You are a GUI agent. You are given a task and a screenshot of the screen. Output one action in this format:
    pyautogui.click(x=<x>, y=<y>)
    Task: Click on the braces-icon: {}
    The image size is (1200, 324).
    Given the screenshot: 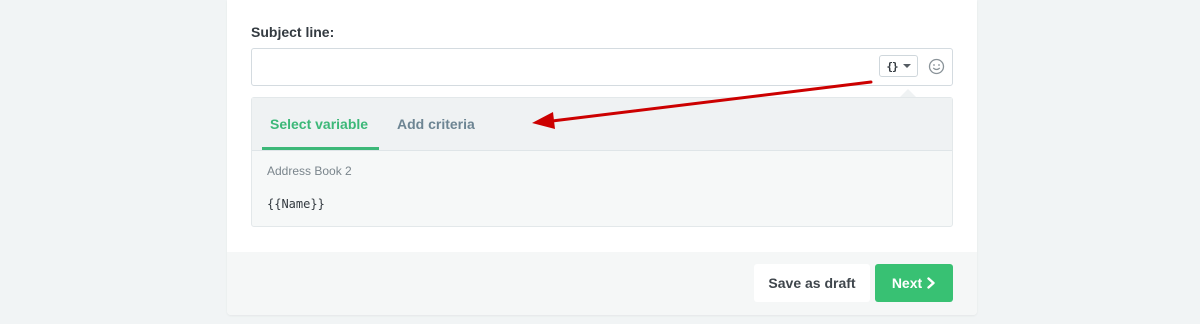 What is the action you would take?
    pyautogui.click(x=892, y=66)
    